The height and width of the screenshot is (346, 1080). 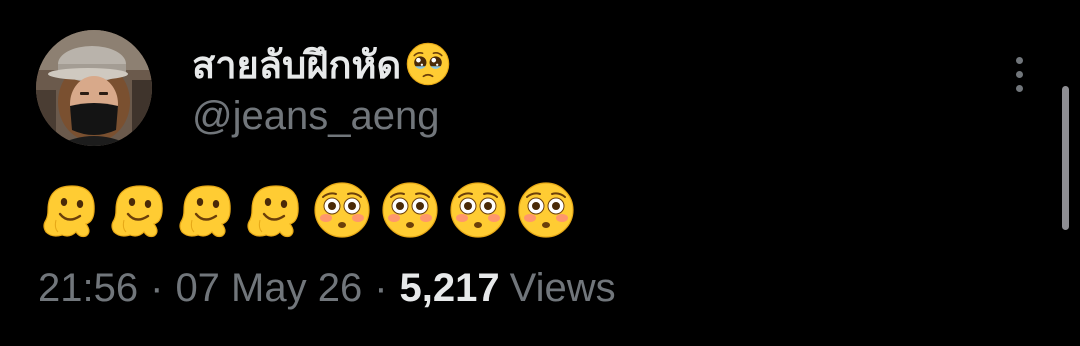 I want to click on scrollbar, so click(x=1065, y=158).